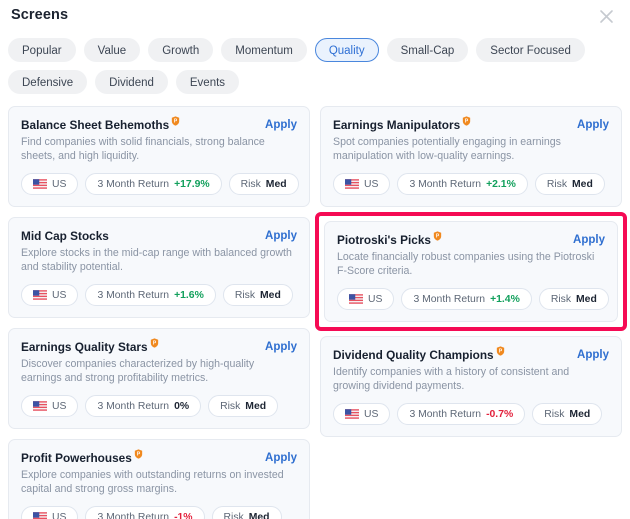 This screenshot has width=630, height=519. I want to click on screen-meta-pills: US 3 Month Return -1% Risk Med, so click(159, 512).